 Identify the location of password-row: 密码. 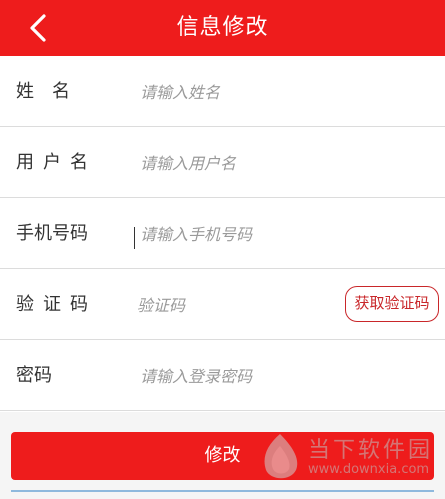
(222, 375).